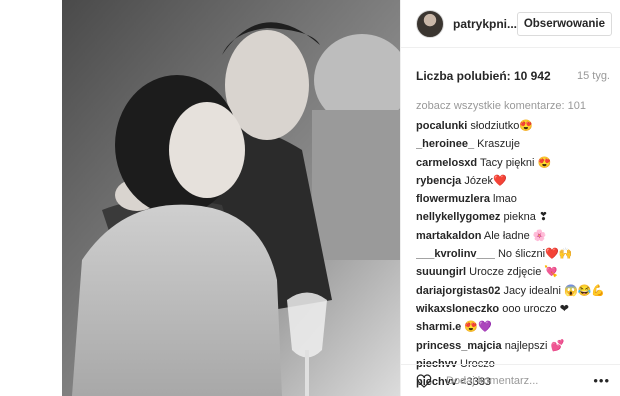 Image resolution: width=620 pixels, height=396 pixels. Describe the element at coordinates (485, 180) in the screenshot. I see `comment-text: Józek❤️` at that location.